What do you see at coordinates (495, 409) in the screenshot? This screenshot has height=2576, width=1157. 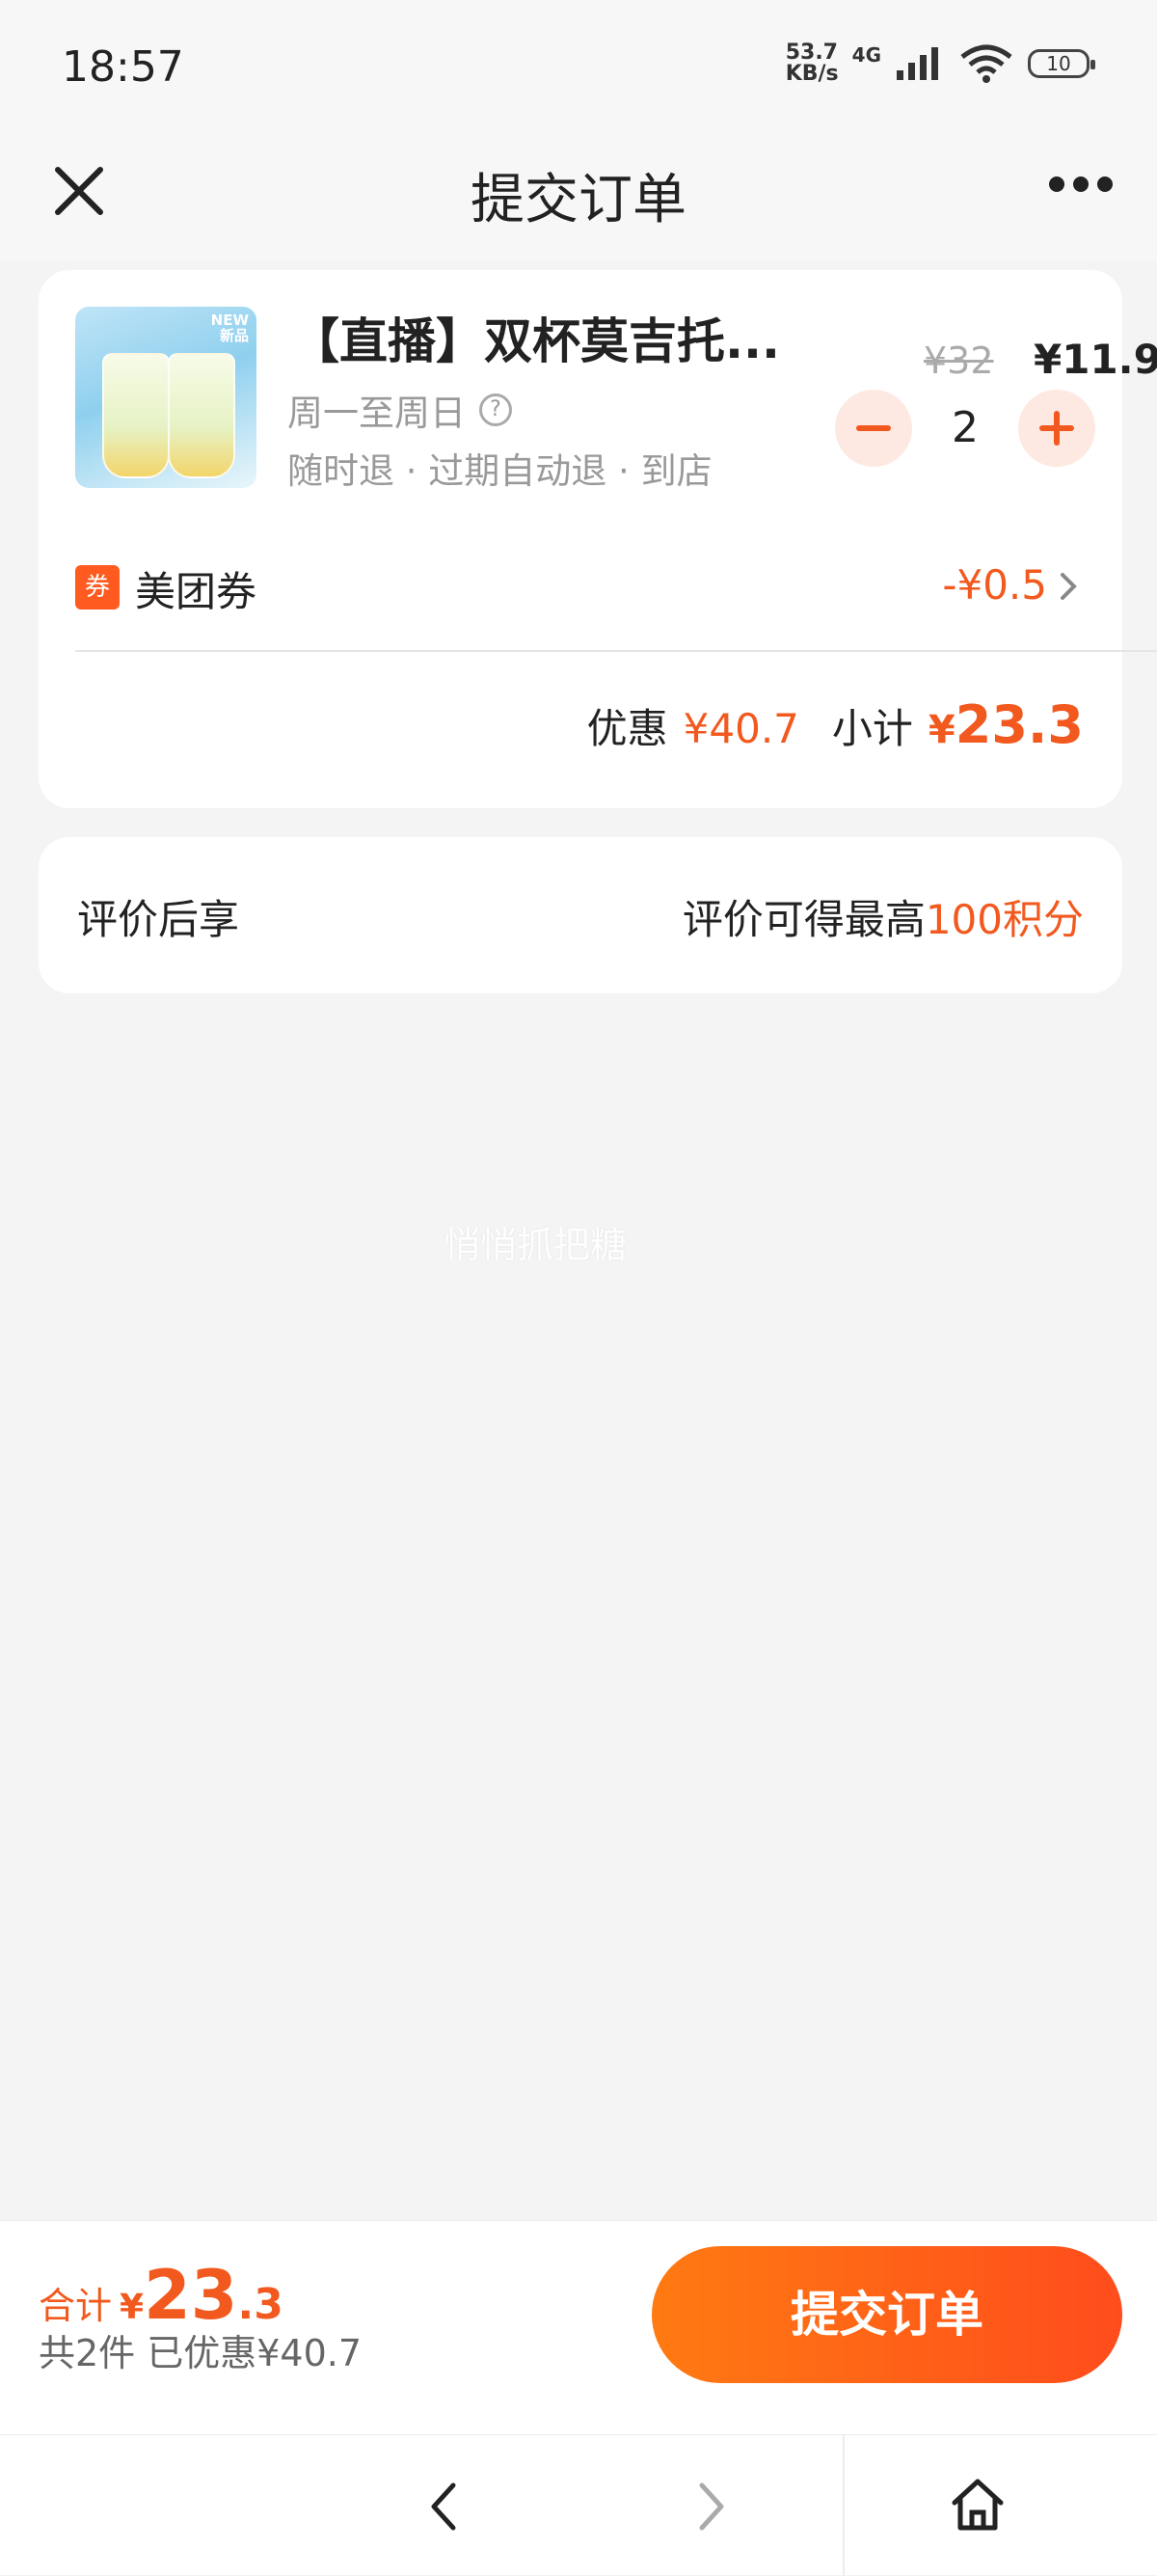 I see `help-icon: ?` at bounding box center [495, 409].